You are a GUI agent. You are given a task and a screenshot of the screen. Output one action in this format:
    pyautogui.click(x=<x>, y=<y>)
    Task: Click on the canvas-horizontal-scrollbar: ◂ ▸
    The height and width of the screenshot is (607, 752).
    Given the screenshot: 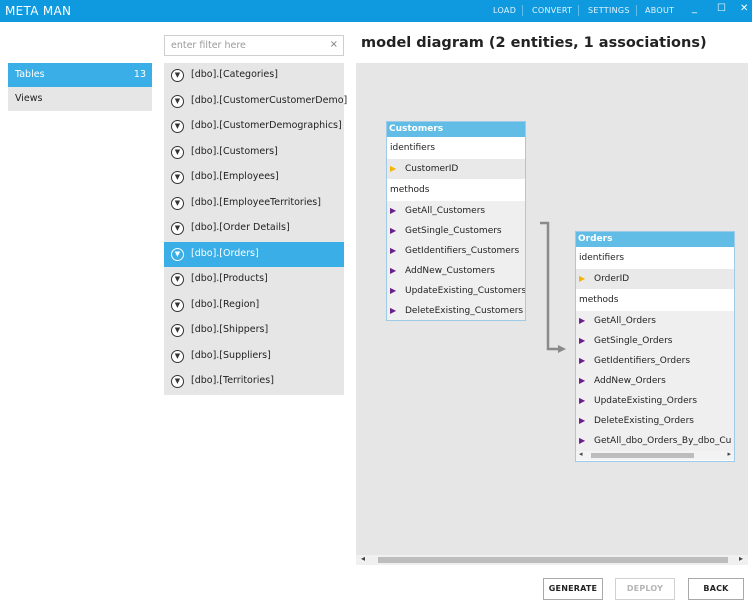 What is the action you would take?
    pyautogui.click(x=552, y=559)
    